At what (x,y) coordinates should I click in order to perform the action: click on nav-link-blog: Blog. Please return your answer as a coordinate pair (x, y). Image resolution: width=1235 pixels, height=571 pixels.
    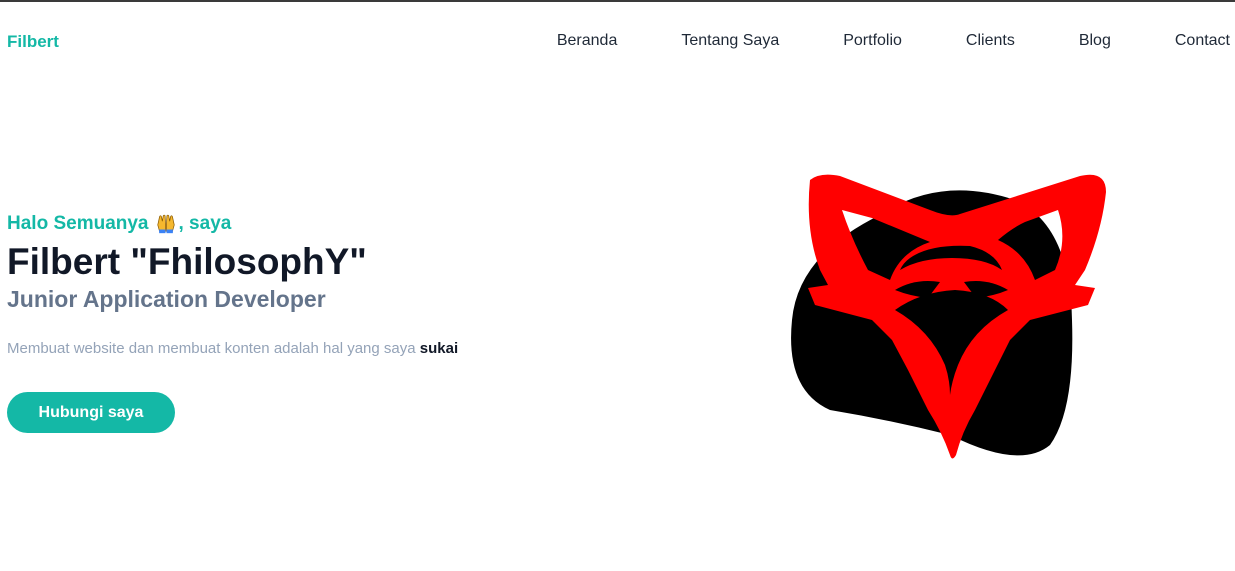
    Looking at the image, I should click on (1095, 41).